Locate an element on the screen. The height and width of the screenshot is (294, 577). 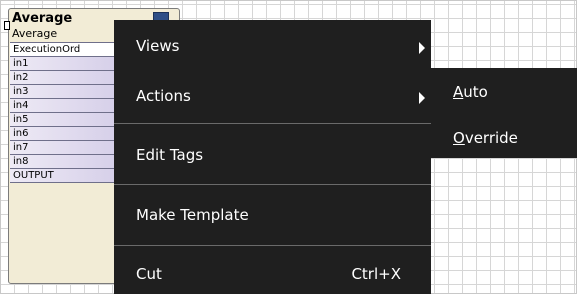
menu-item-views: Views is located at coordinates (157, 46).